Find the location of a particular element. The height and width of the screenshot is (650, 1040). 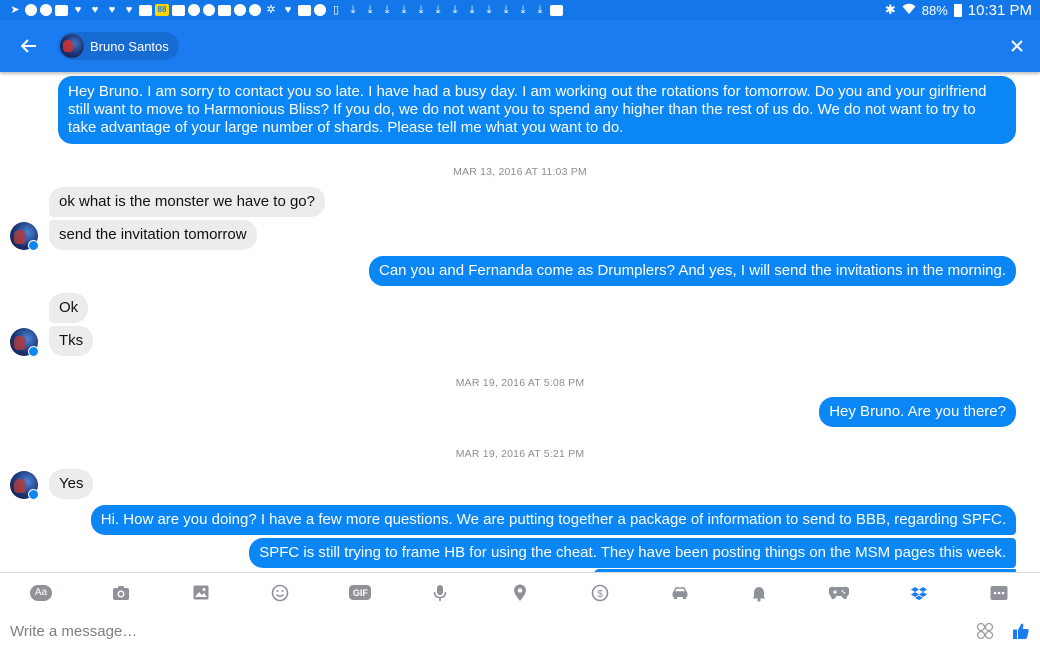

more-button is located at coordinates (999, 593).